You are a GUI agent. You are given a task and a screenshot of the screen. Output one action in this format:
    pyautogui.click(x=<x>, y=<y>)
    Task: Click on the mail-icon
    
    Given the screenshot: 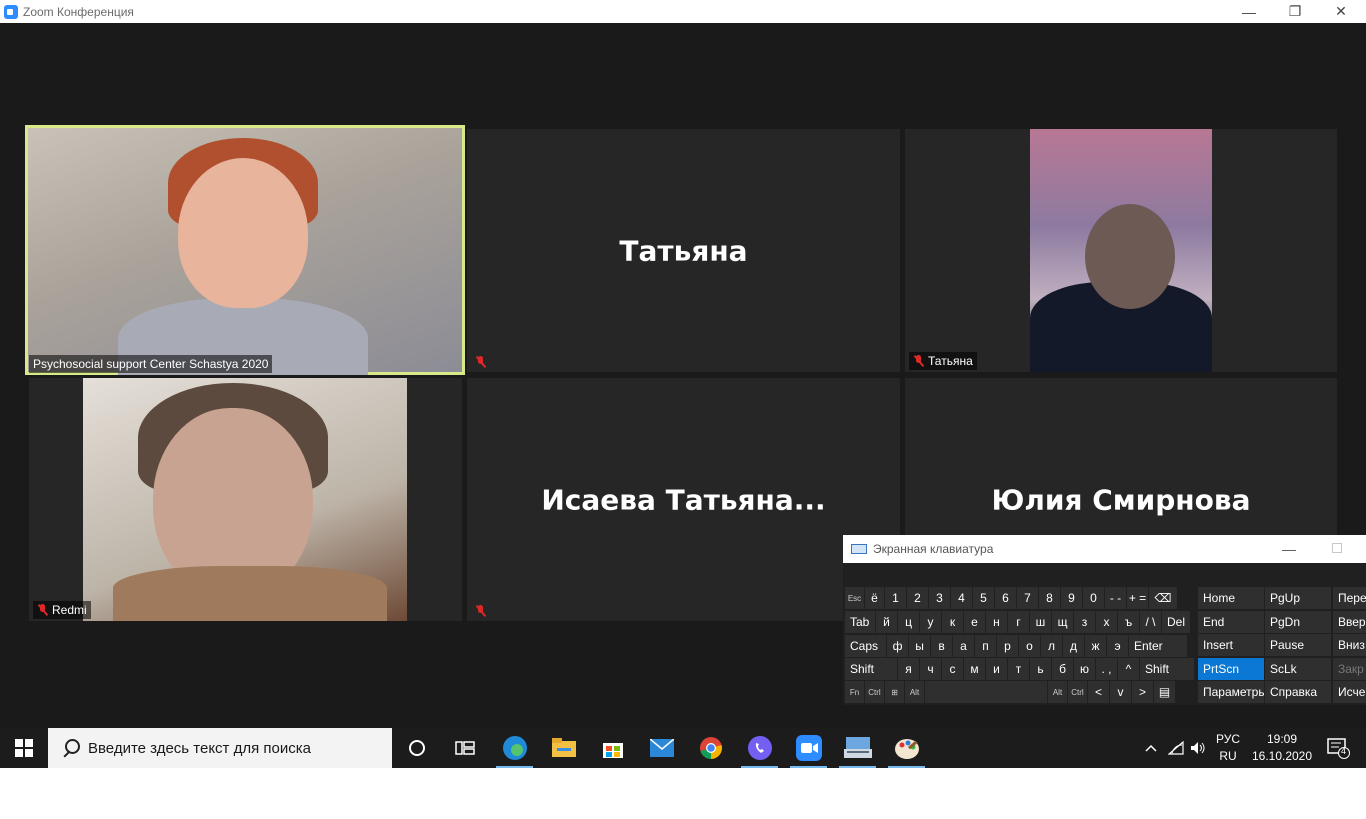 What is the action you would take?
    pyautogui.click(x=661, y=748)
    